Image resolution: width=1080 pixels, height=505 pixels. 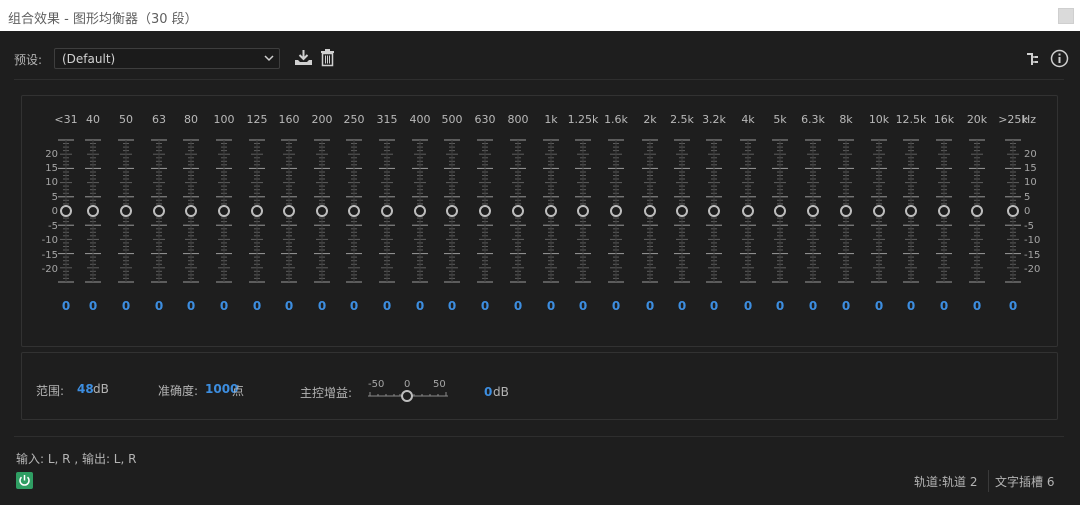 I want to click on download-save-icon, so click(x=303, y=59).